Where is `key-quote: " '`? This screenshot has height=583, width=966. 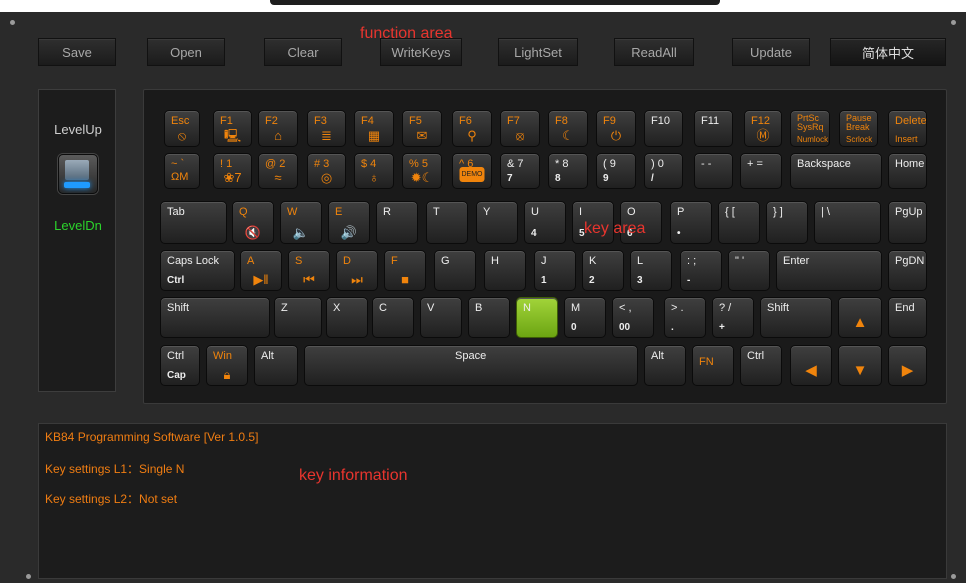 key-quote: " ' is located at coordinates (749, 270).